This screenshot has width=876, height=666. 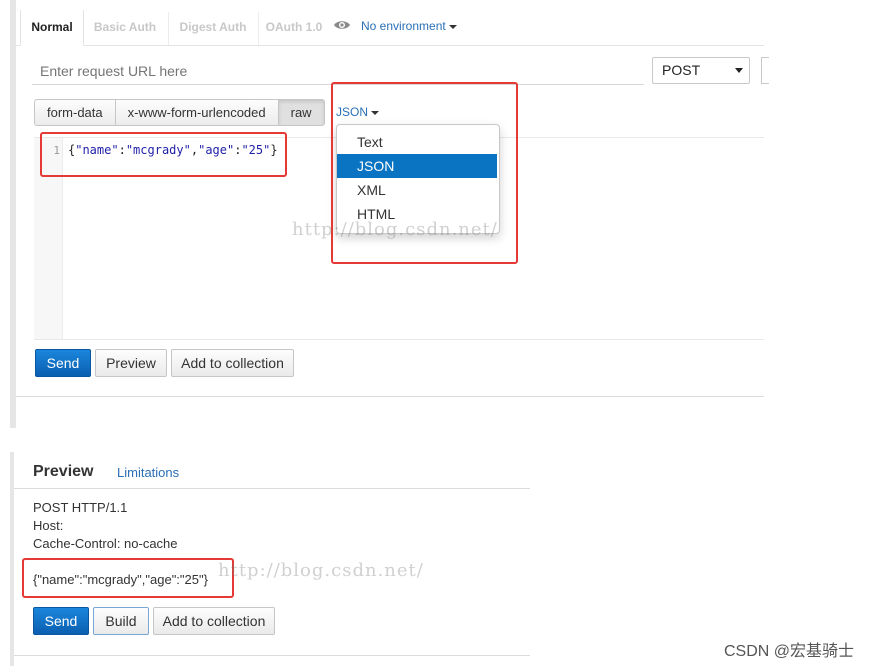 I want to click on body-mode-raw: raw, so click(x=301, y=112).